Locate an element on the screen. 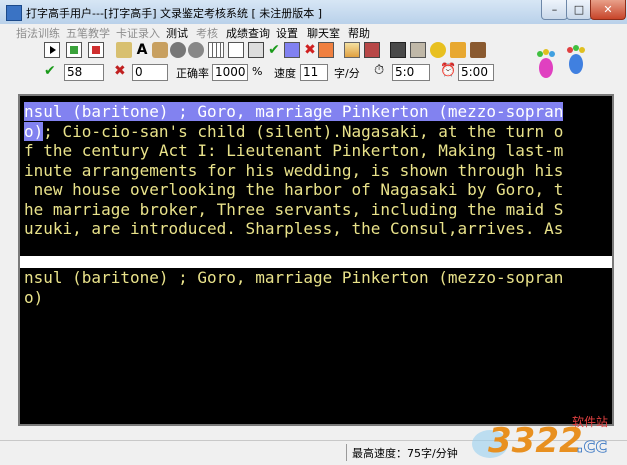 This screenshot has width=627, height=465. menu-card-entry: 卡证录入 is located at coordinates (138, 33).